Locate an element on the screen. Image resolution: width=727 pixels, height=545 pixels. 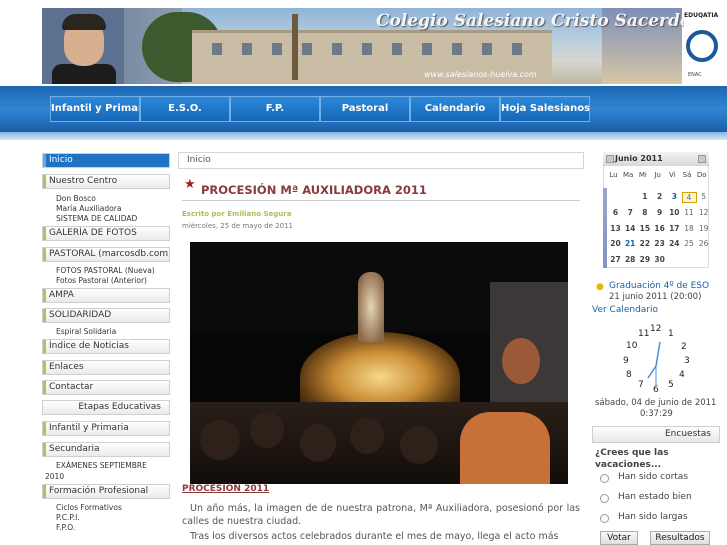
results-button: Resultados is located at coordinates (680, 538).